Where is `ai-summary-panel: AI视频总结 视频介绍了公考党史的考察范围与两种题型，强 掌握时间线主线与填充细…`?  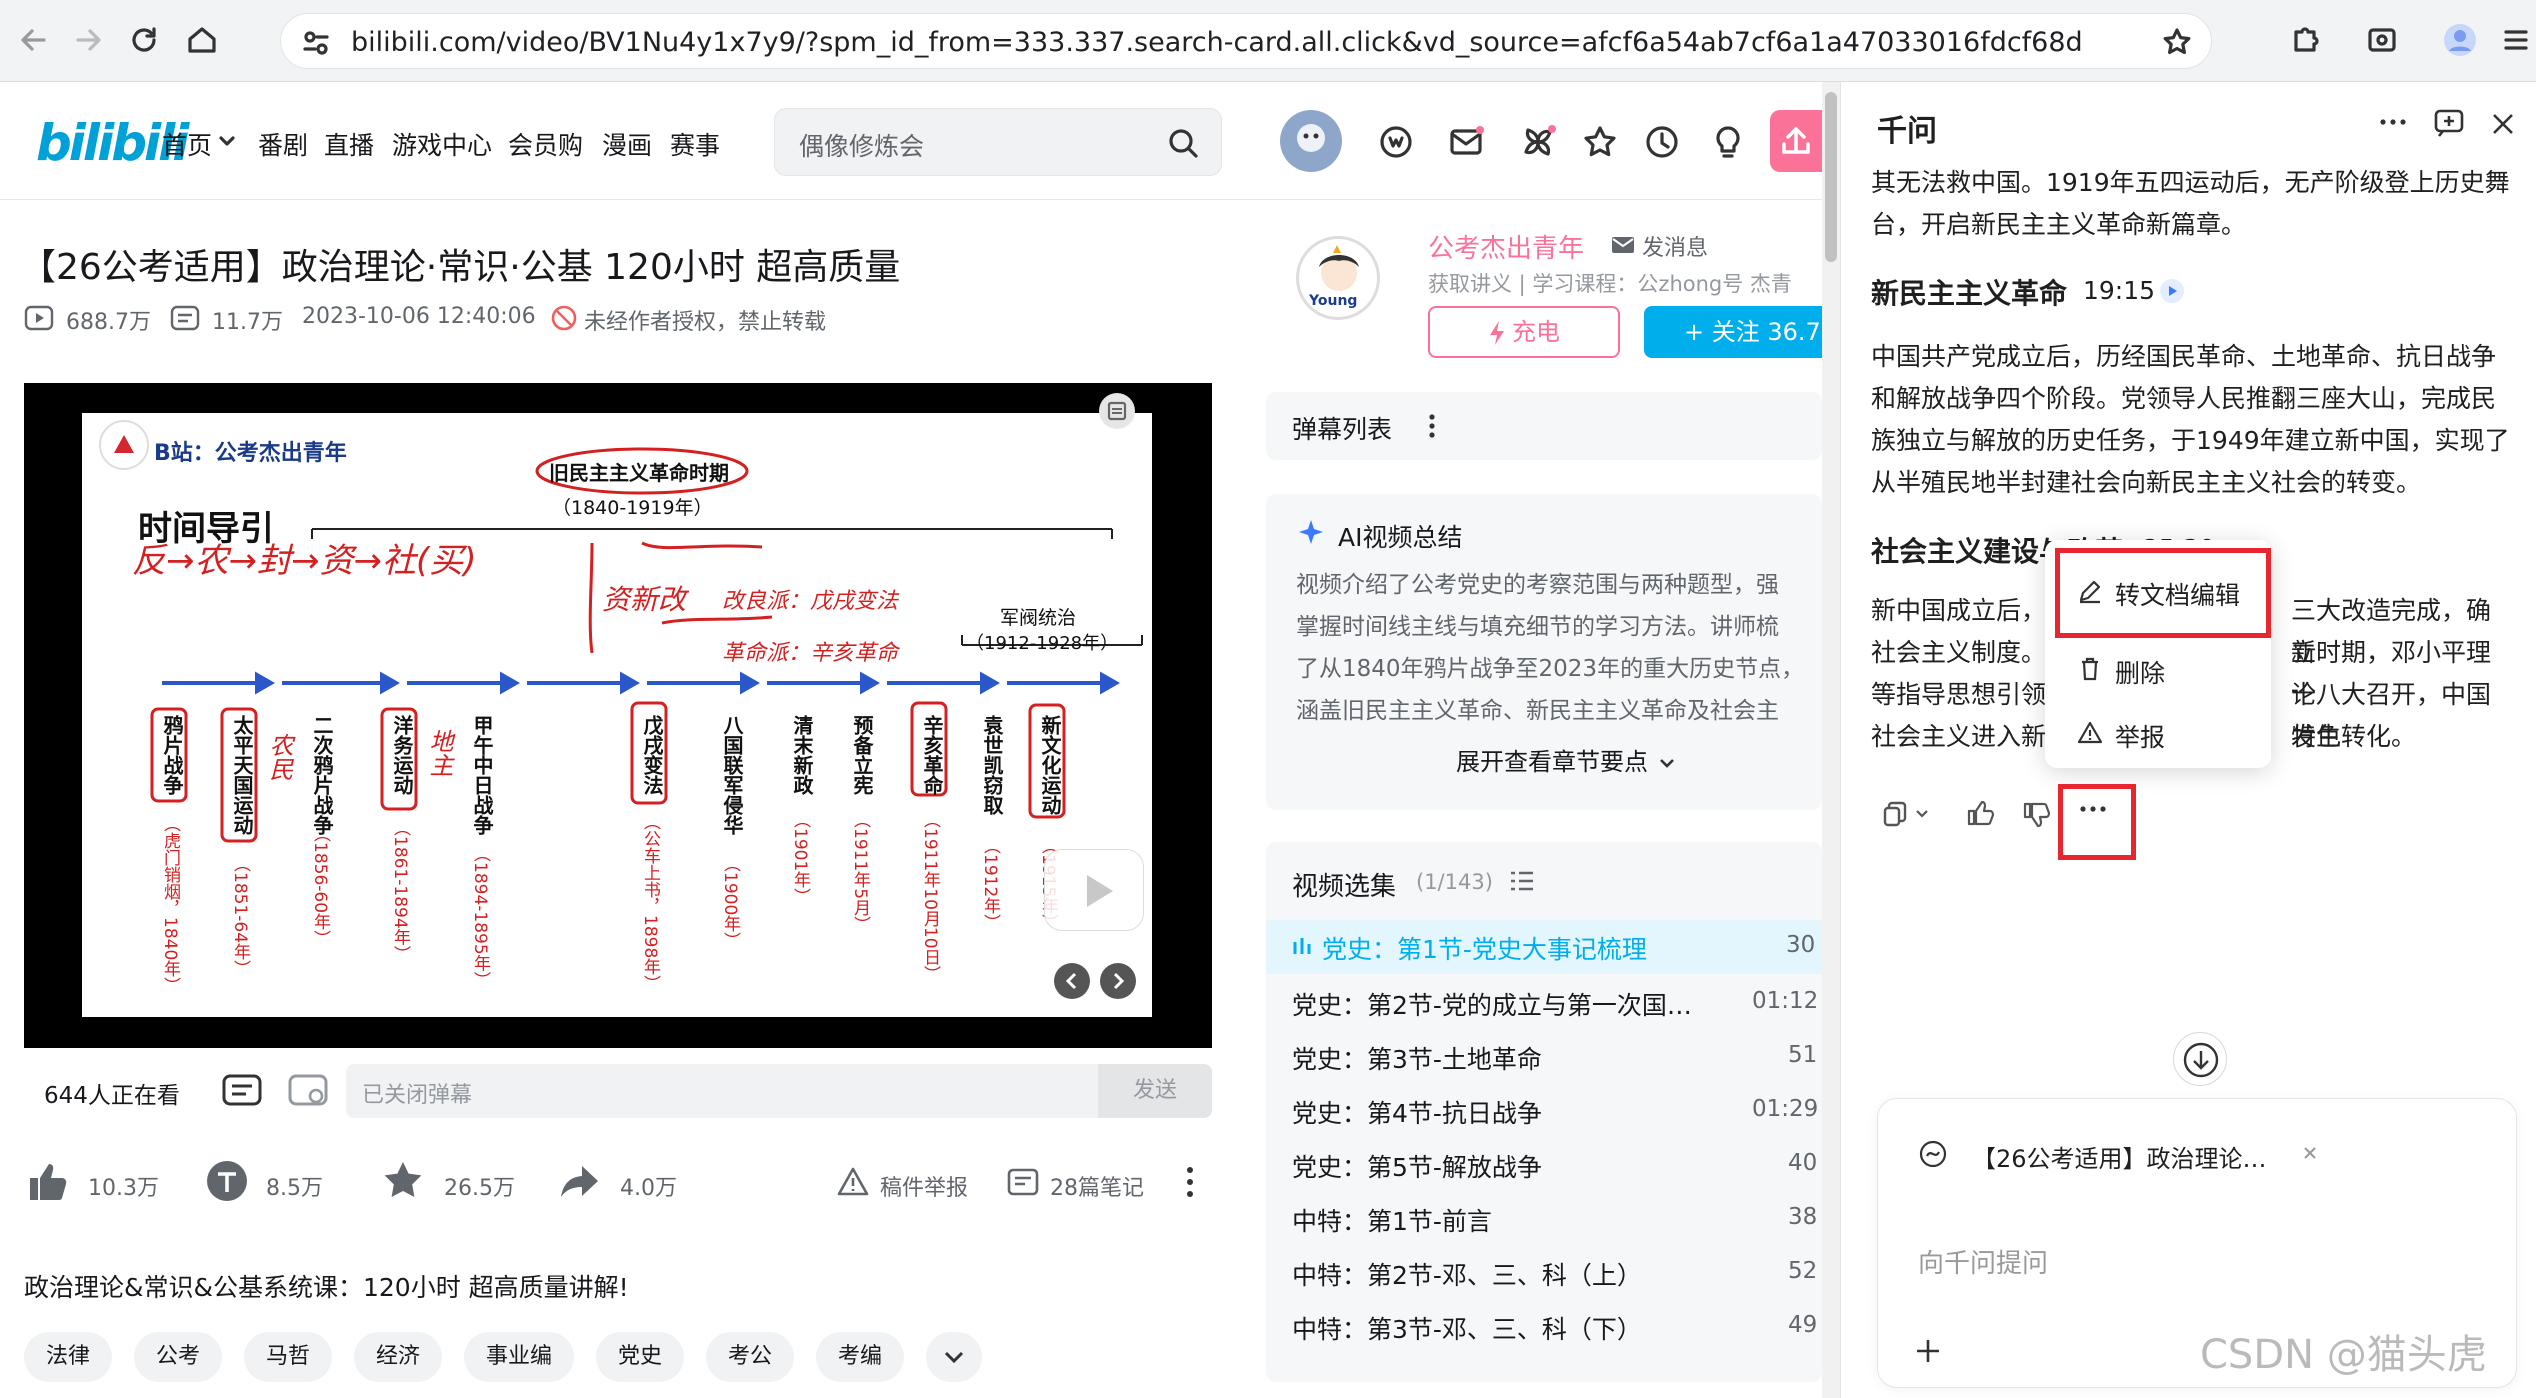 ai-summary-panel: AI视频总结 视频介绍了公考党史的考察范围与两种题型，强 掌握时间线主线与填充细… is located at coordinates (1544, 652).